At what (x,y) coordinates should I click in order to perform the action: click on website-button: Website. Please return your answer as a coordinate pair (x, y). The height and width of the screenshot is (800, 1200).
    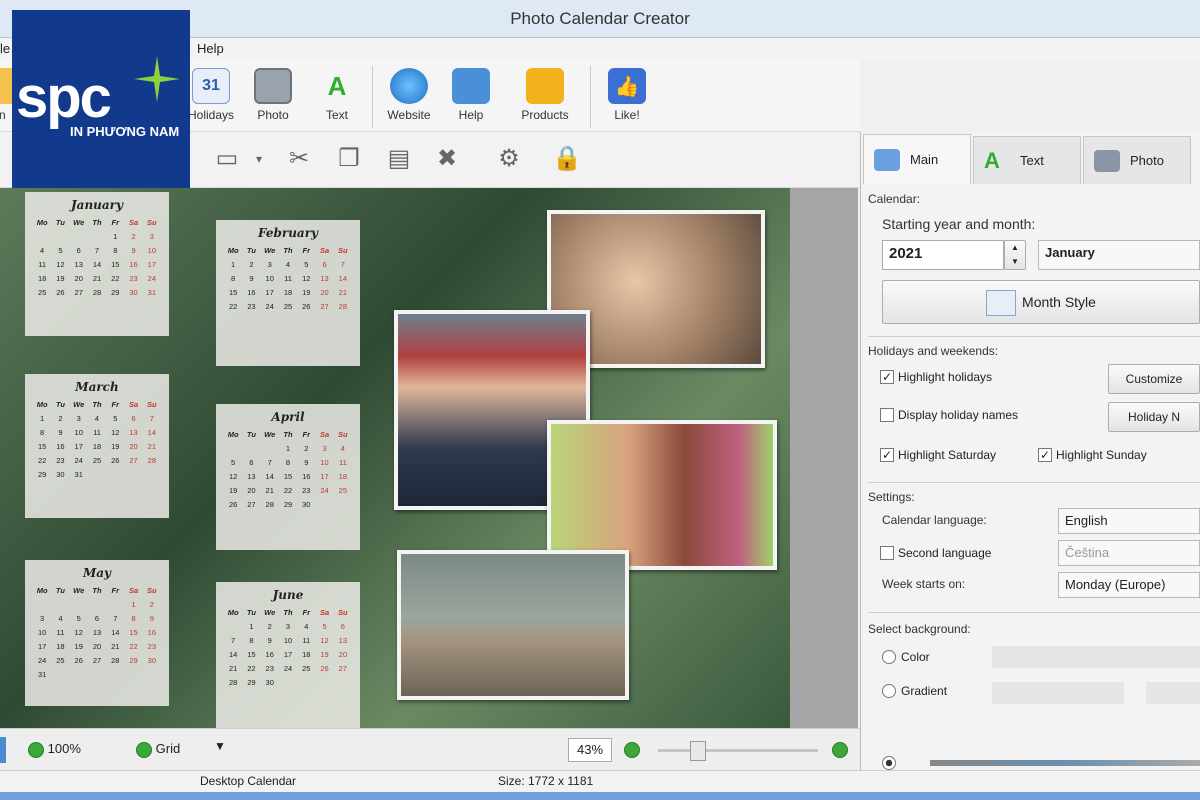
    Looking at the image, I should click on (409, 97).